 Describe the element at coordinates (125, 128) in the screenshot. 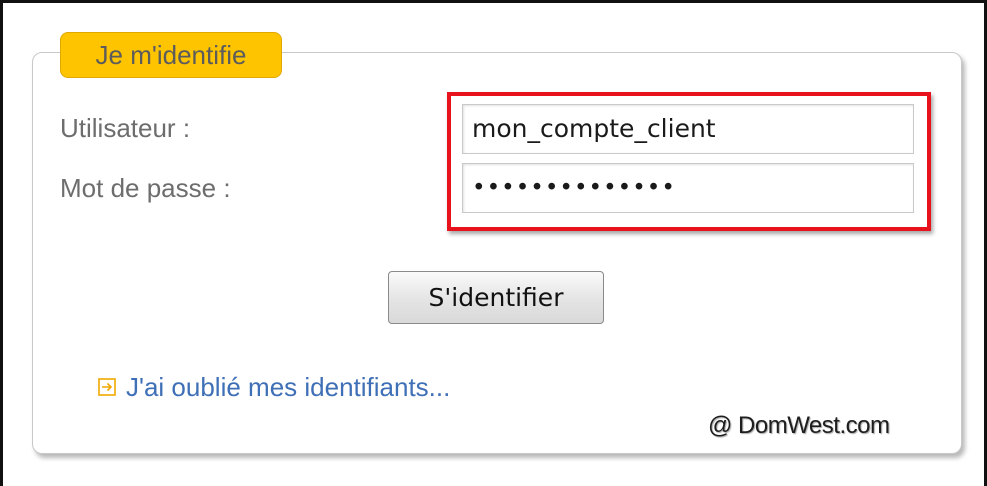

I see `username-label: Utilisateur :` at that location.